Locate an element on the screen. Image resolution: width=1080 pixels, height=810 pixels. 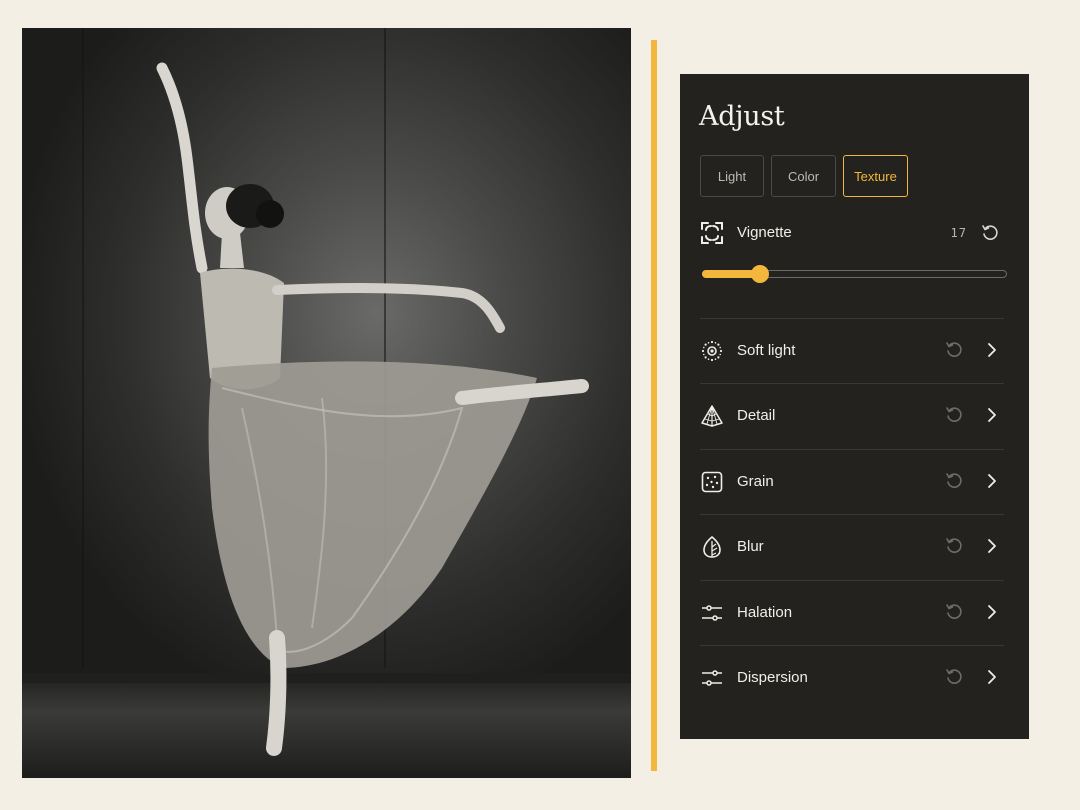
panel-title: Adjust is located at coordinates (742, 116).